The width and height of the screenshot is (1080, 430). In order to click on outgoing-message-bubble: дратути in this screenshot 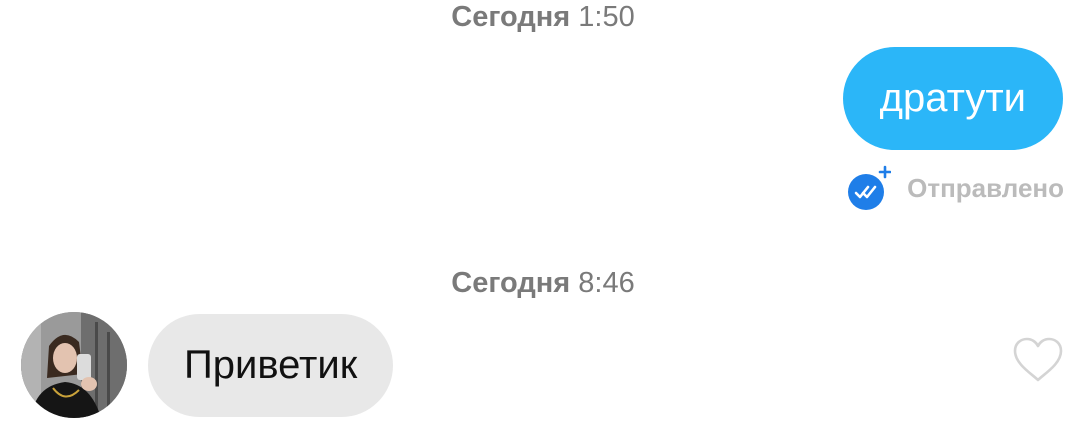, I will do `click(952, 98)`.